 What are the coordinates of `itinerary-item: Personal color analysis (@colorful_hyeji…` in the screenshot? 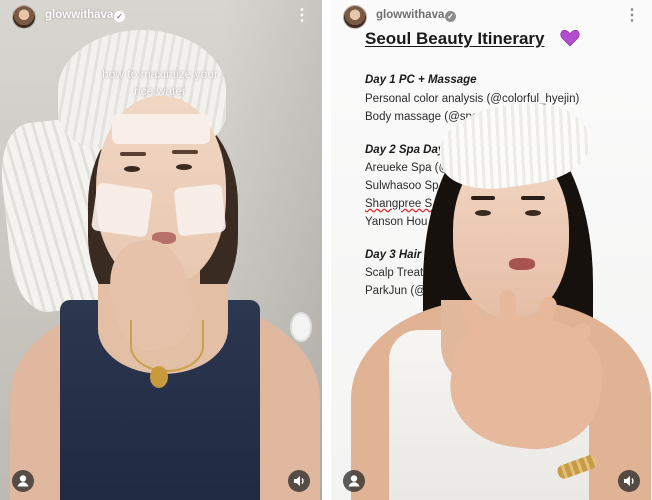 It's located at (472, 99).